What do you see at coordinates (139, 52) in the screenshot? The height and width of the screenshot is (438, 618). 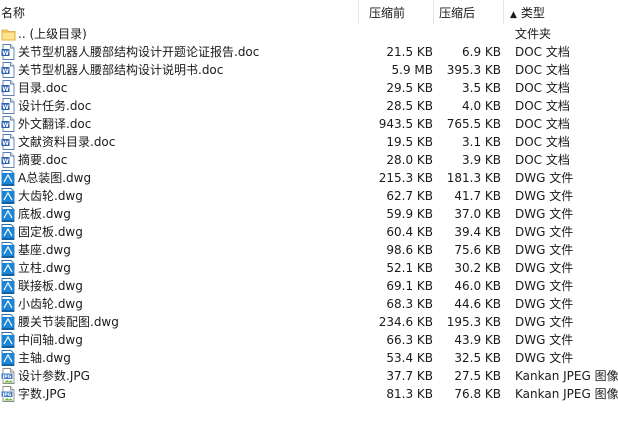 I see `file-name: 关节型机器人腰部结构设计开题论证报告.doc` at bounding box center [139, 52].